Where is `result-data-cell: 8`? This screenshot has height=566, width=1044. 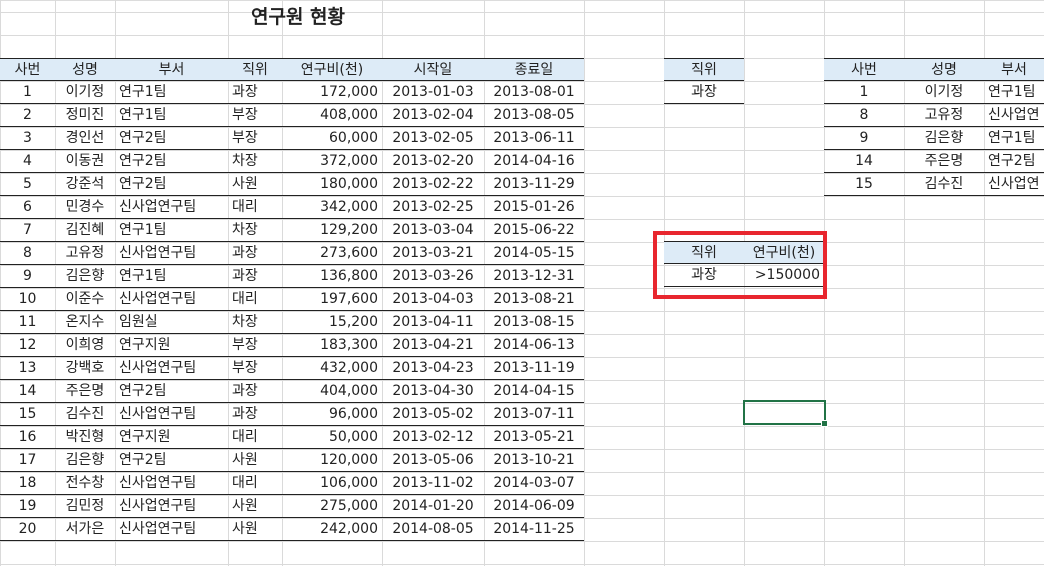 result-data-cell: 8 is located at coordinates (864, 115).